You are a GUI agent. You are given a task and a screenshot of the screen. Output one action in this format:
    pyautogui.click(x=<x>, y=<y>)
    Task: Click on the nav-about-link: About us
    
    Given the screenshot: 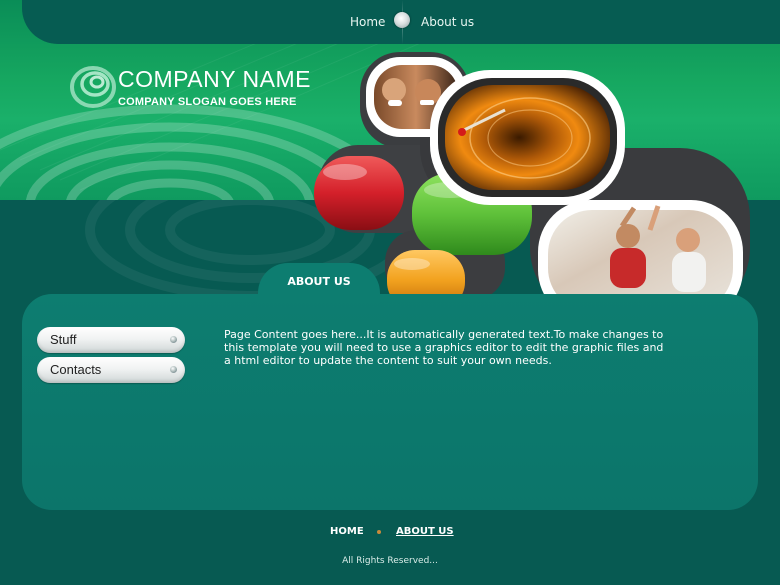 What is the action you would take?
    pyautogui.click(x=447, y=22)
    